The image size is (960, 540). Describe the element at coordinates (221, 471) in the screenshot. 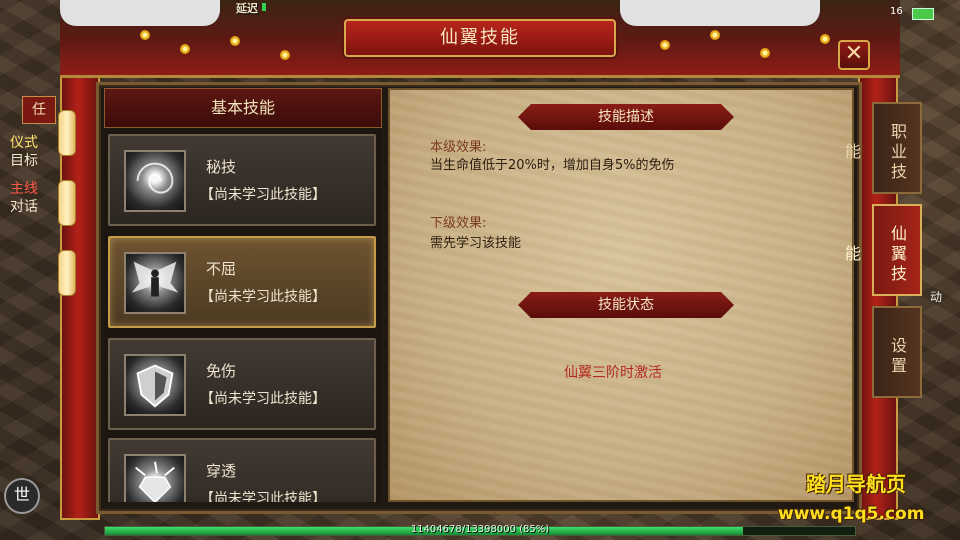

I see `skill-name: 穿透` at that location.